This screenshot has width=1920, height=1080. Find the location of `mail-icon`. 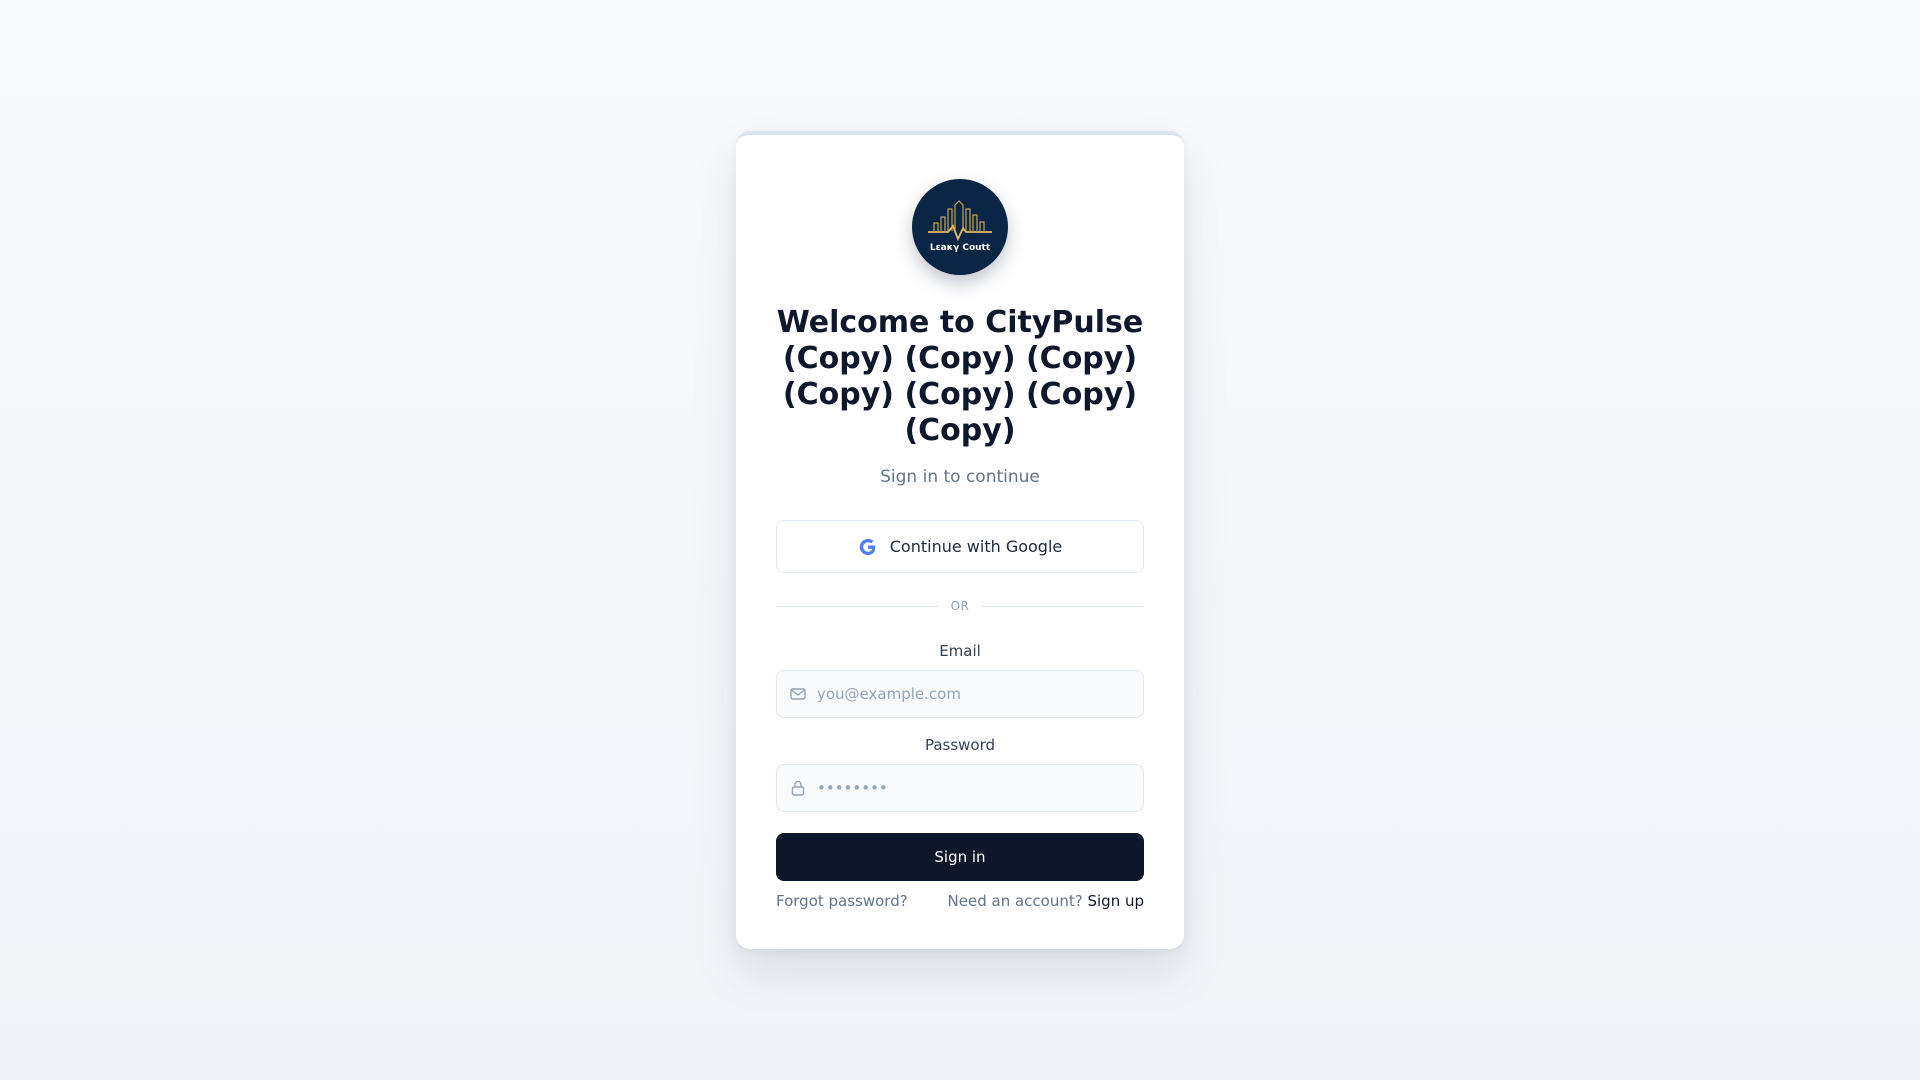

mail-icon is located at coordinates (798, 694).